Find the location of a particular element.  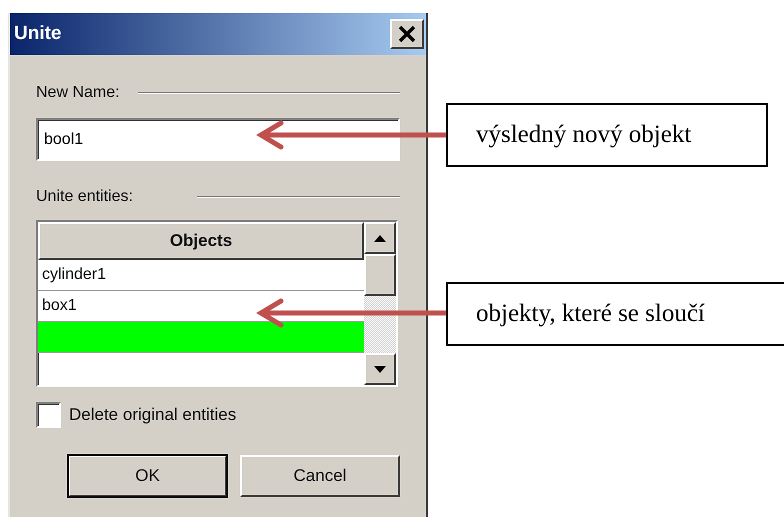

up-icon is located at coordinates (380, 238).